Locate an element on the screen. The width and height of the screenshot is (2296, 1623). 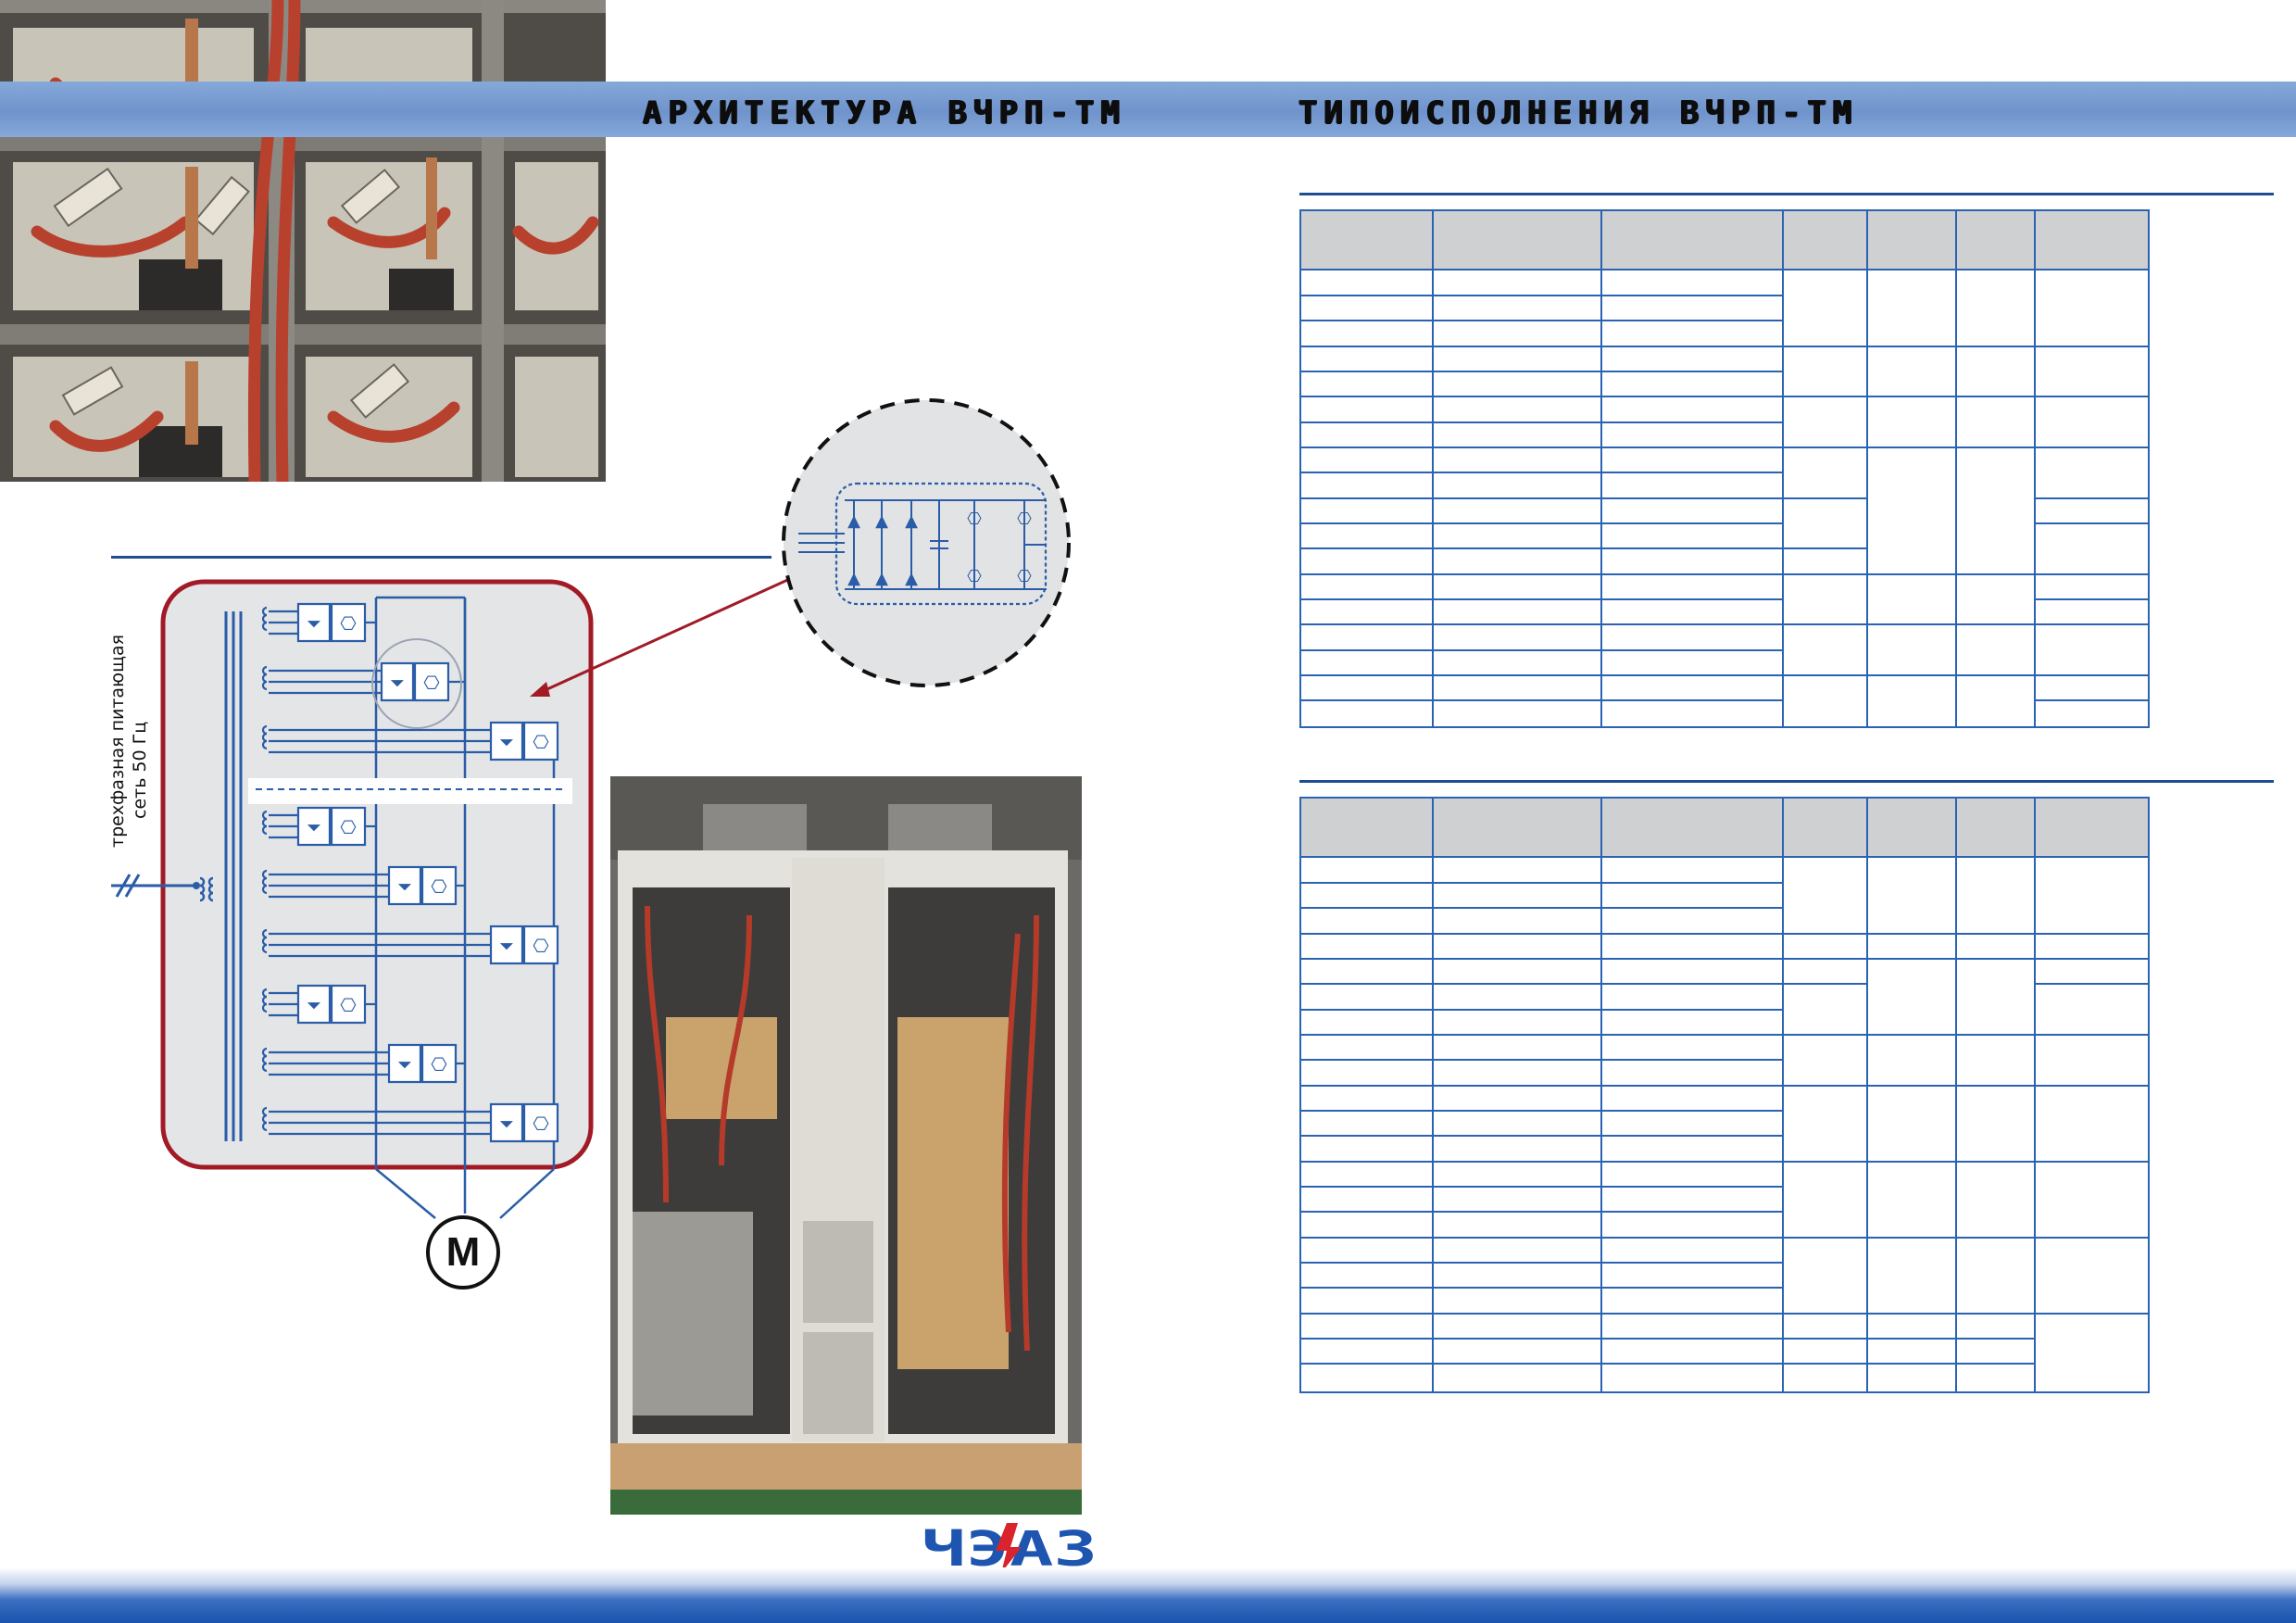
table1-top-rule is located at coordinates (1786, 194).